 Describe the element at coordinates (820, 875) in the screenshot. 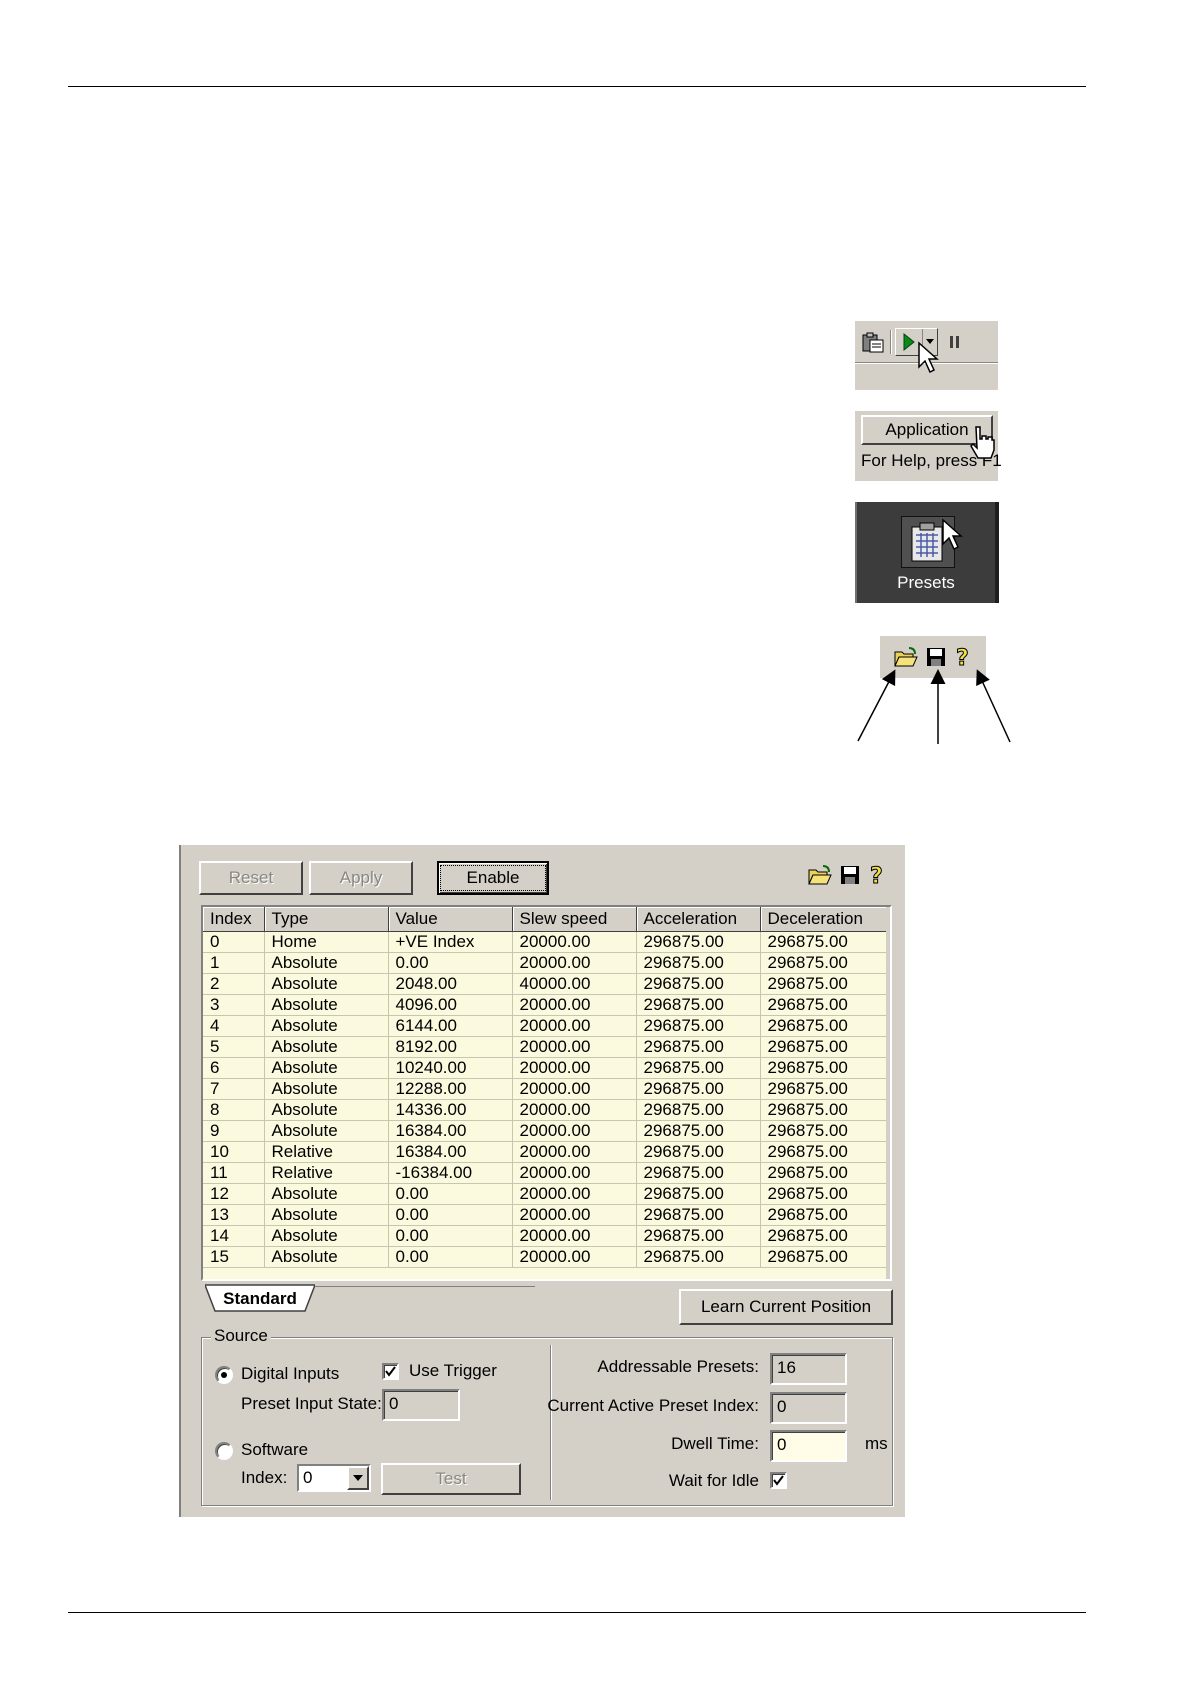

I see `open-folder-icon` at that location.